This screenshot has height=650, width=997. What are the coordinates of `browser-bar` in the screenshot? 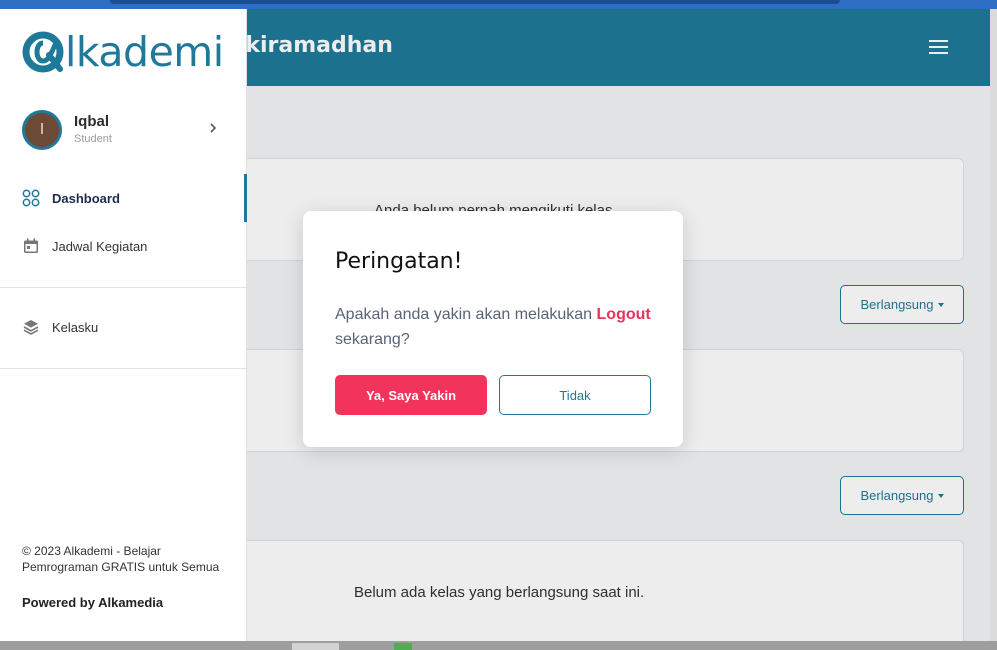 It's located at (498, 4).